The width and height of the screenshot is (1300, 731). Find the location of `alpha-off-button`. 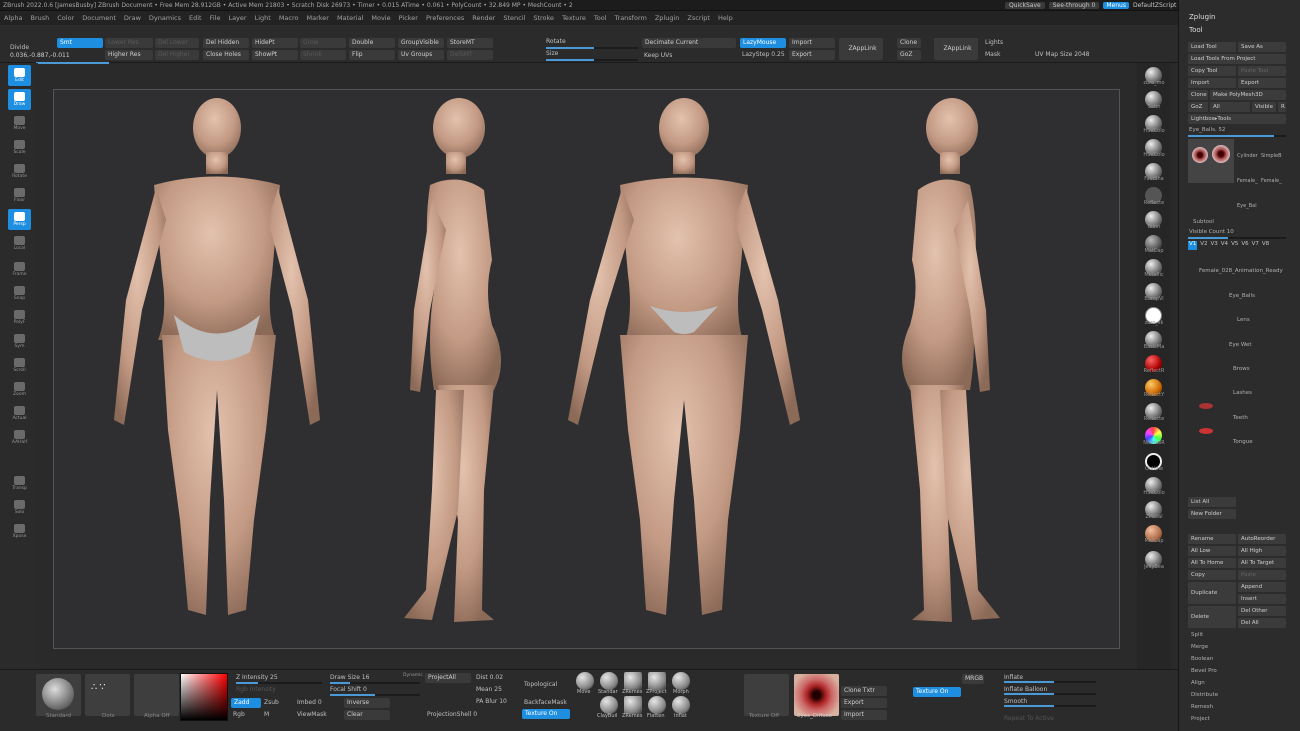

alpha-off-button is located at coordinates (156, 695).